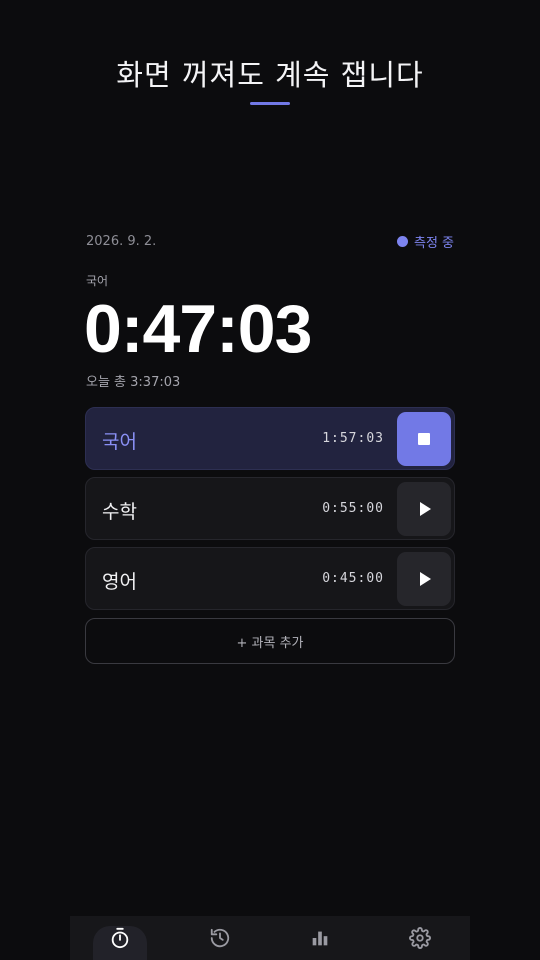  I want to click on history-icon, so click(220, 938).